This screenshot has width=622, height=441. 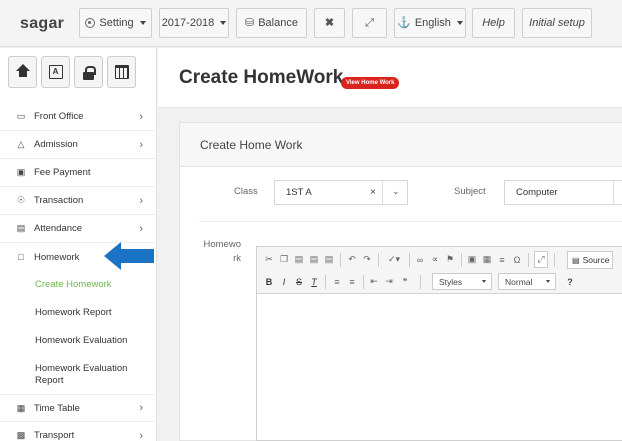 I want to click on fullscreen-button: ✖, so click(x=329, y=23).